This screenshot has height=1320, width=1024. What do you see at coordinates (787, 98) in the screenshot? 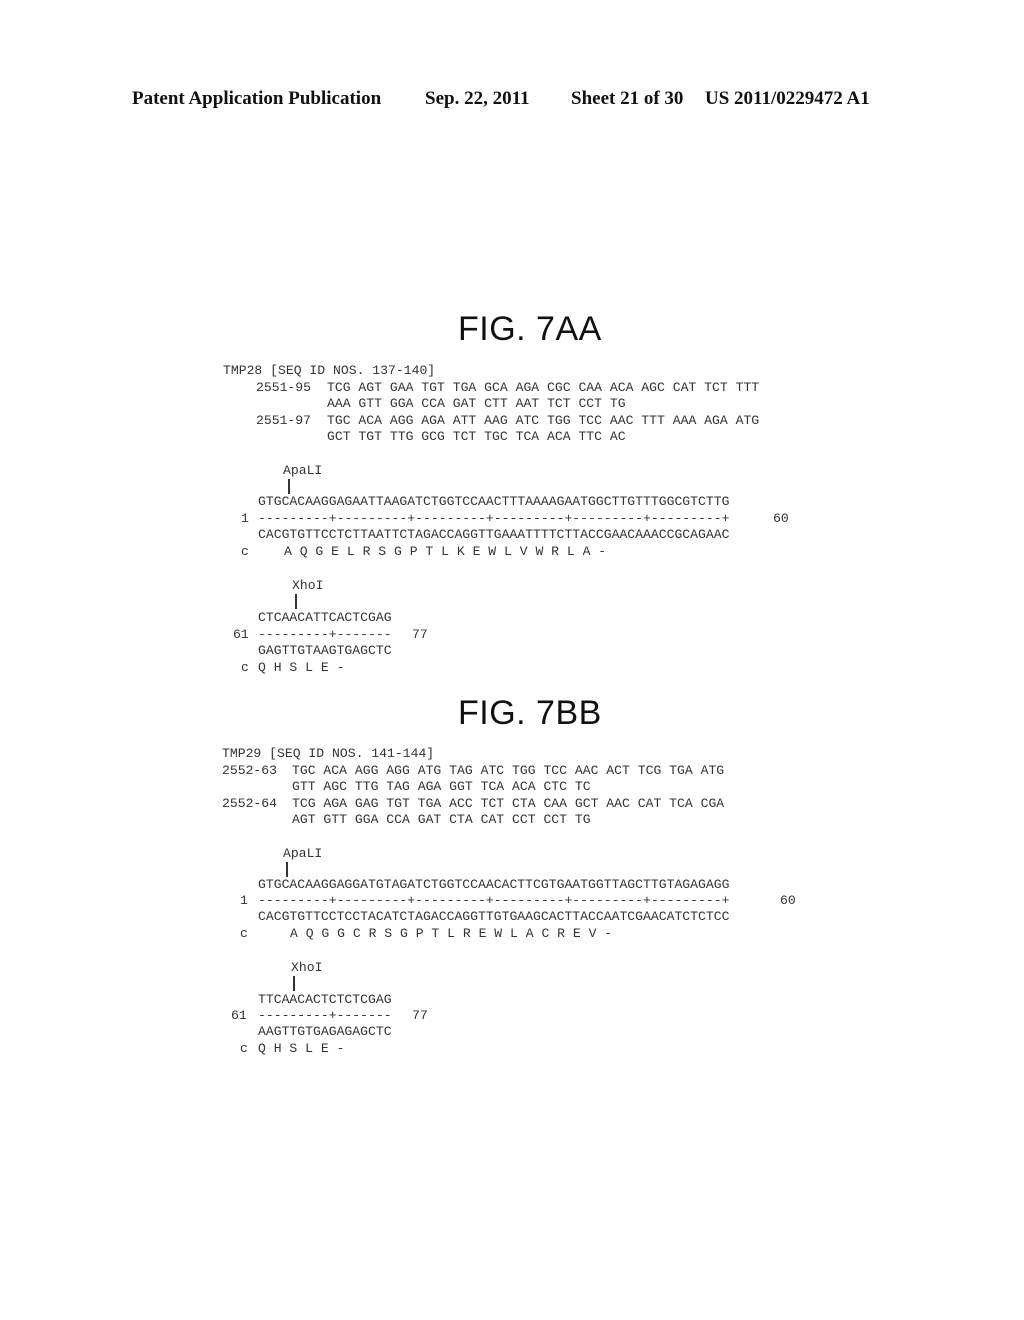
I see `patent-number: US 2011/0229472 A1` at bounding box center [787, 98].